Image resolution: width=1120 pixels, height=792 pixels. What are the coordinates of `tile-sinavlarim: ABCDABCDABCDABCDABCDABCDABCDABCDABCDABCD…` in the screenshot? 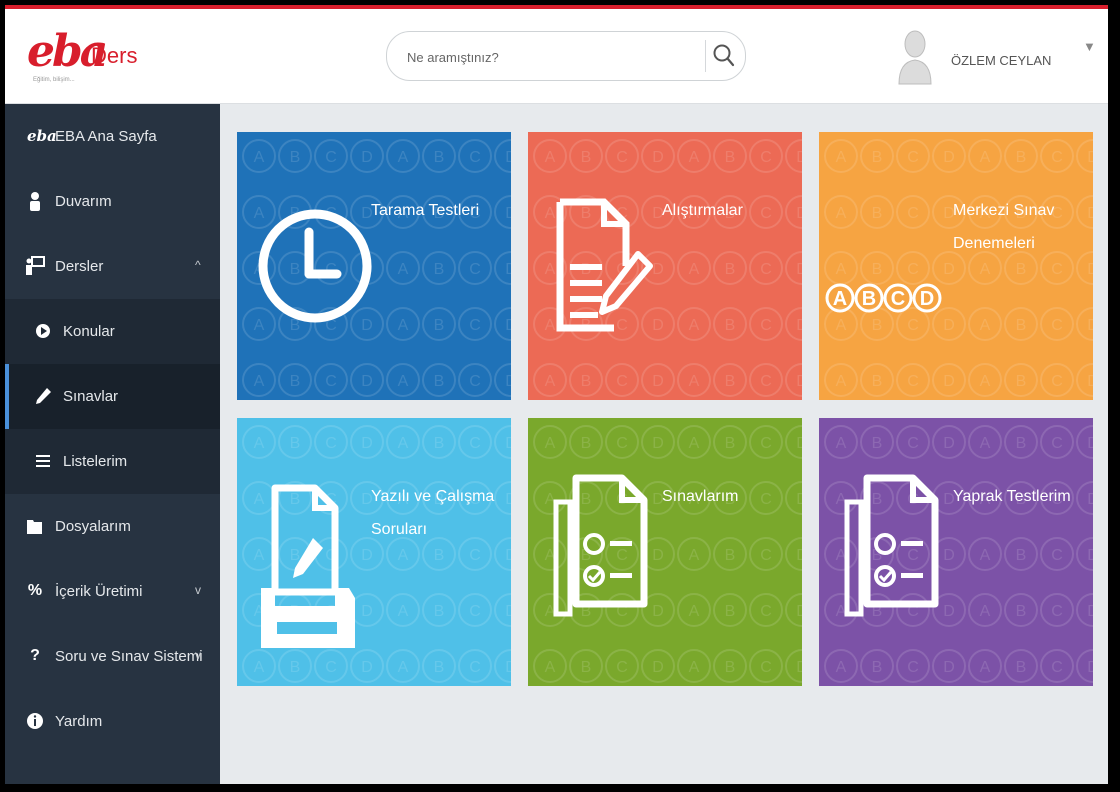 It's located at (665, 552).